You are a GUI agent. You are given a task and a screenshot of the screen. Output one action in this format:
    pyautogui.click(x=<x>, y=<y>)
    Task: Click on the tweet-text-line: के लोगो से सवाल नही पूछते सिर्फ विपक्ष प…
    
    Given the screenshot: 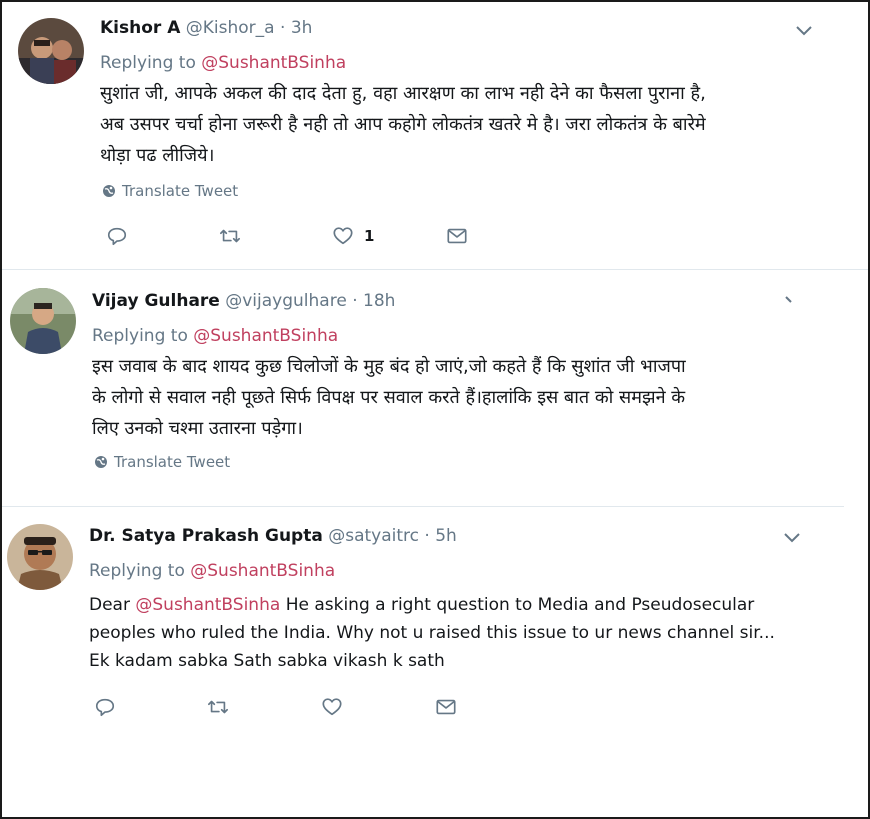 What is the action you would take?
    pyautogui.click(x=389, y=397)
    